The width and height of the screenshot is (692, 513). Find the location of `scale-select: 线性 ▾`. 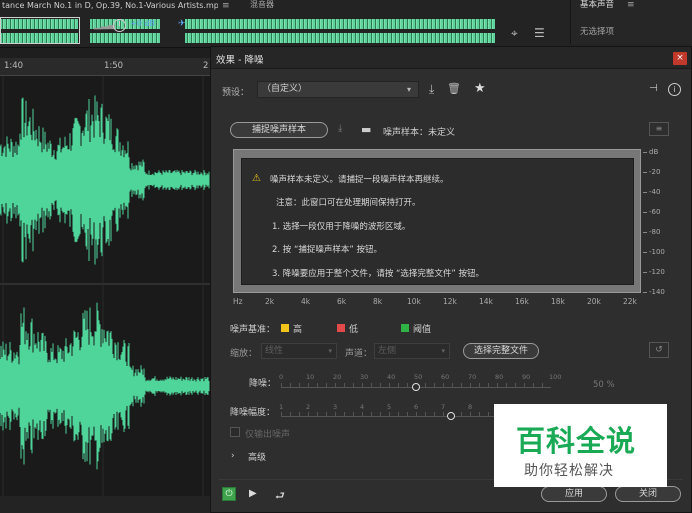

scale-select: 线性 ▾ is located at coordinates (299, 351).